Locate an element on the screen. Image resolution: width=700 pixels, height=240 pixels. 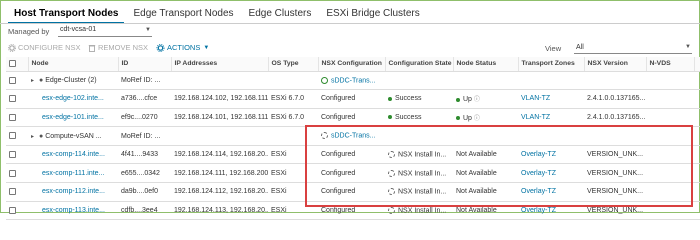
node-status: Not Available is located at coordinates (485, 155).